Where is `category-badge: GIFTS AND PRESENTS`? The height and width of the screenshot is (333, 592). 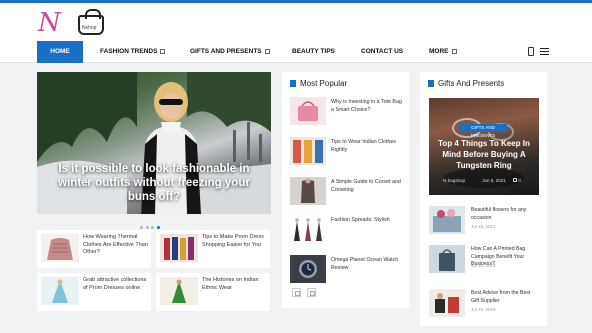 category-badge: GIFTS AND PRESENTS is located at coordinates (483, 131).